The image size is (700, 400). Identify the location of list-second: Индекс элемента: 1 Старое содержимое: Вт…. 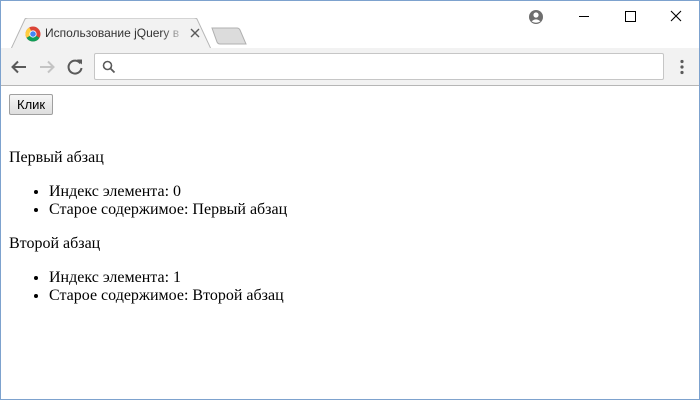
(166, 287).